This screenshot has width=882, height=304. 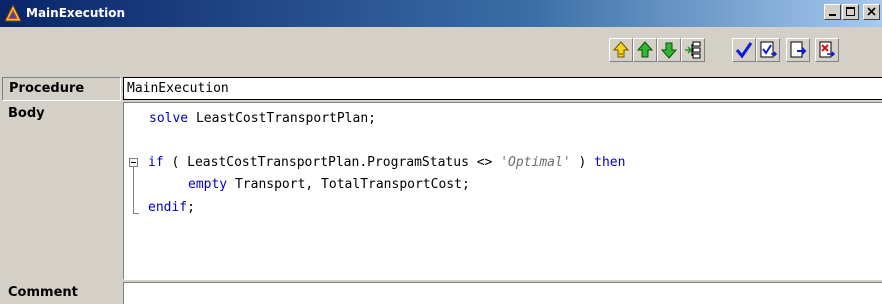 What do you see at coordinates (502, 293) in the screenshot?
I see `comment-field` at bounding box center [502, 293].